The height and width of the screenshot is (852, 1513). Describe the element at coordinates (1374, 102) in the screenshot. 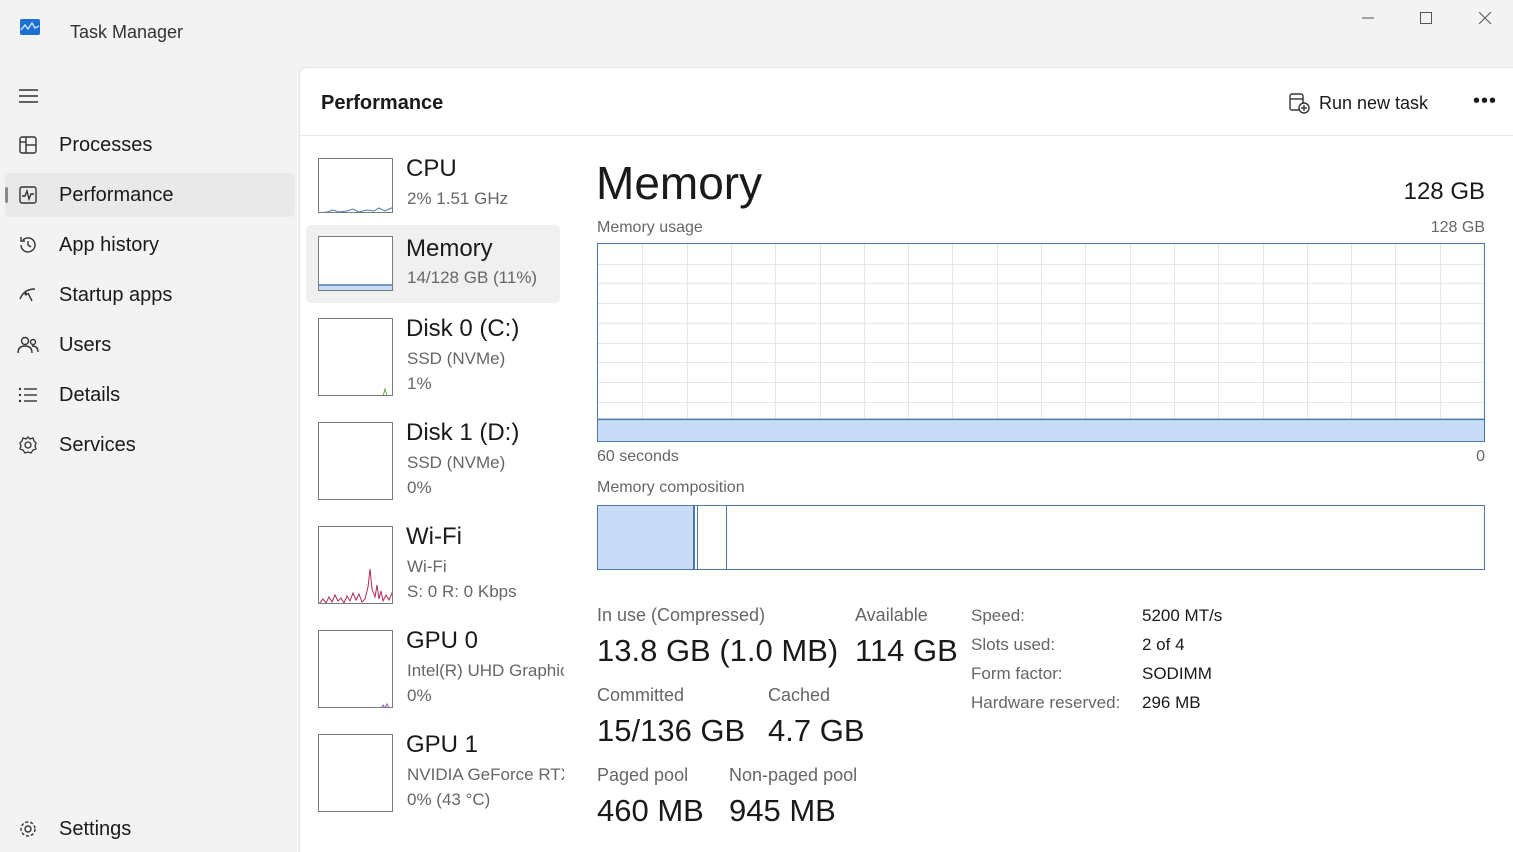

I see `run-new-task-label: Run new task` at that location.